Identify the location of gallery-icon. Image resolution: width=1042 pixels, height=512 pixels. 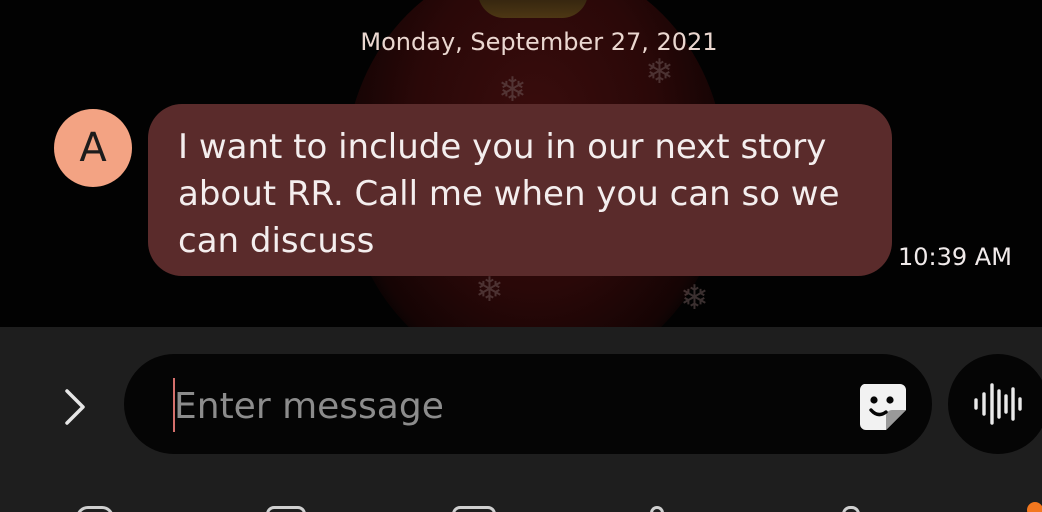
(286, 509).